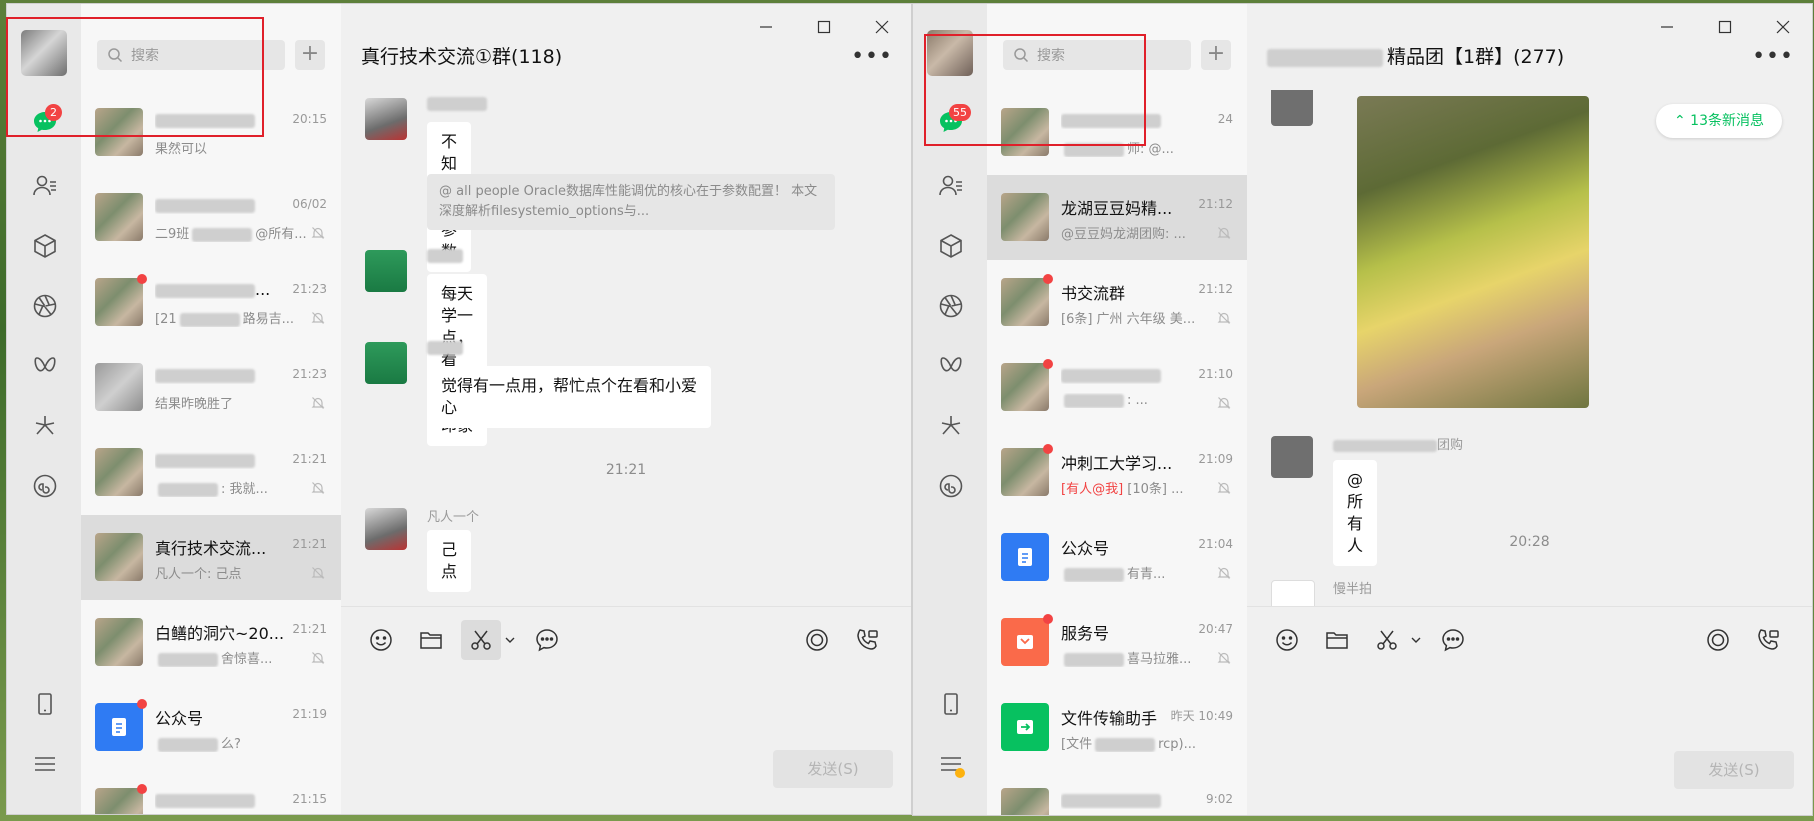 Image resolution: width=1814 pixels, height=821 pixels. Describe the element at coordinates (449, 561) in the screenshot. I see `message-bubble: 己点` at that location.